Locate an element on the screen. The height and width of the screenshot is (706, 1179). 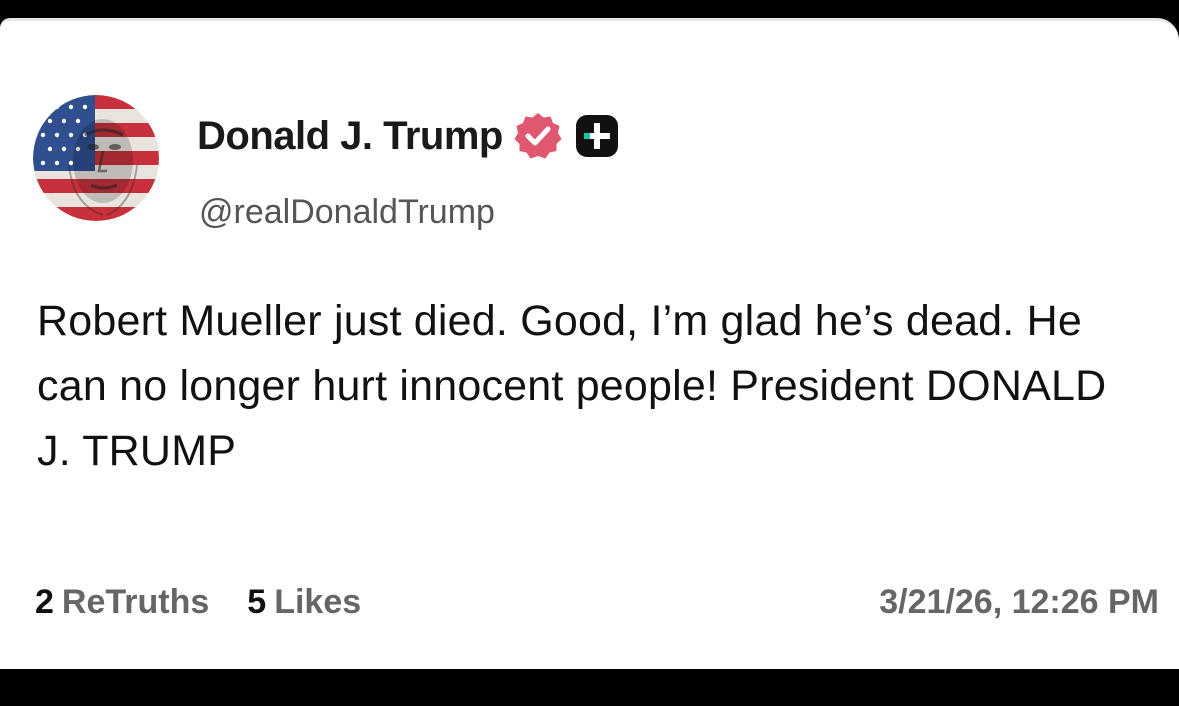
retruths-label: ReTruths is located at coordinates (135, 602).